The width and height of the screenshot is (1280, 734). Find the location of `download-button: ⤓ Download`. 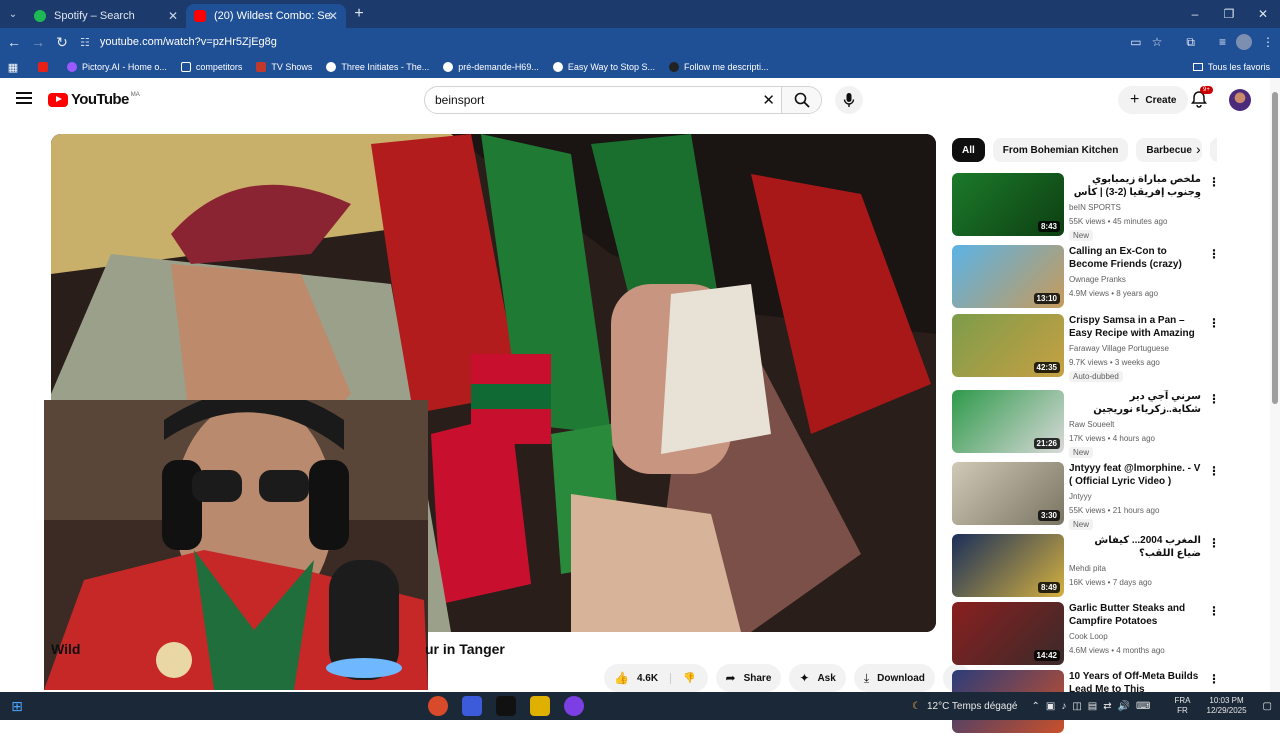

download-button: ⤓ Download is located at coordinates (894, 678).